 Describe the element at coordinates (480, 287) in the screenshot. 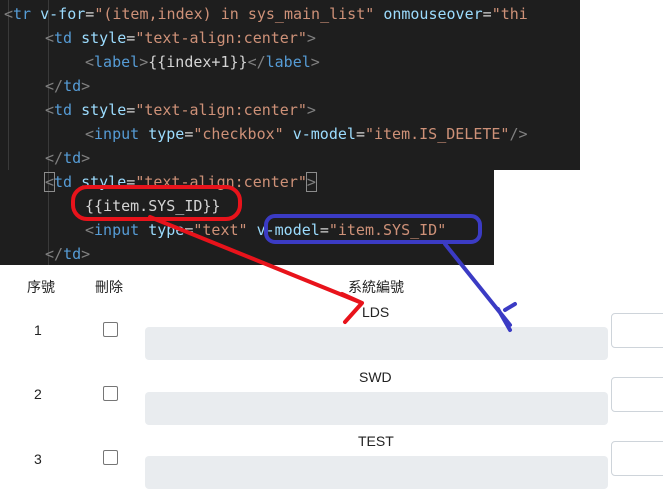

I see `blue-arrow` at that location.